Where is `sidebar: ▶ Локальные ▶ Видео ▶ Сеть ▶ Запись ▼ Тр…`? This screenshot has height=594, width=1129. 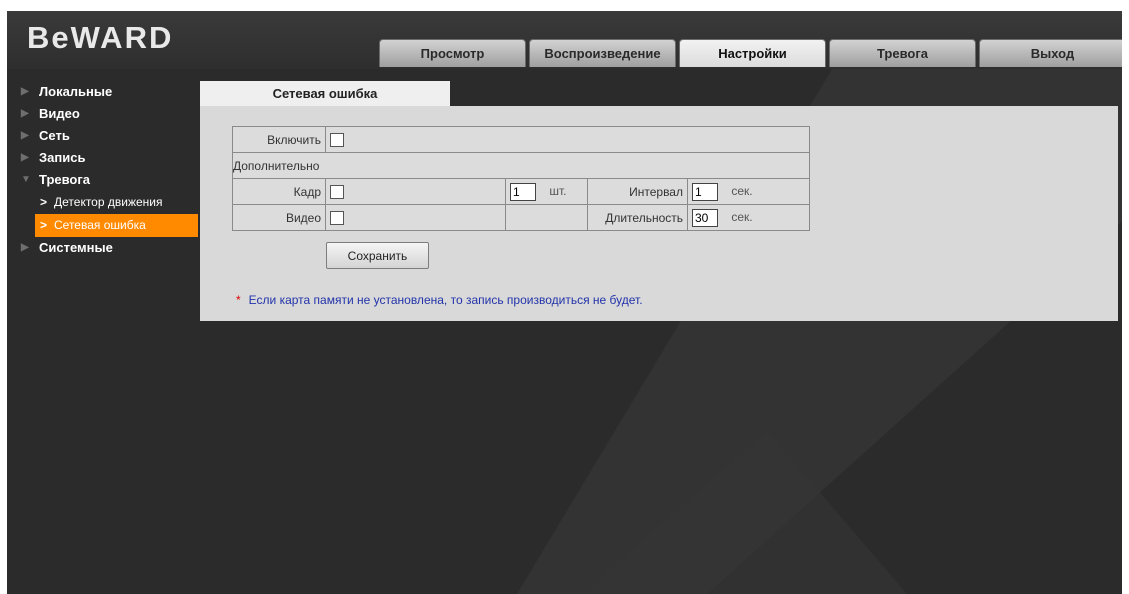
sidebar: ▶ Локальные ▶ Видео ▶ Сеть ▶ Запись ▼ Тр… is located at coordinates (103, 170).